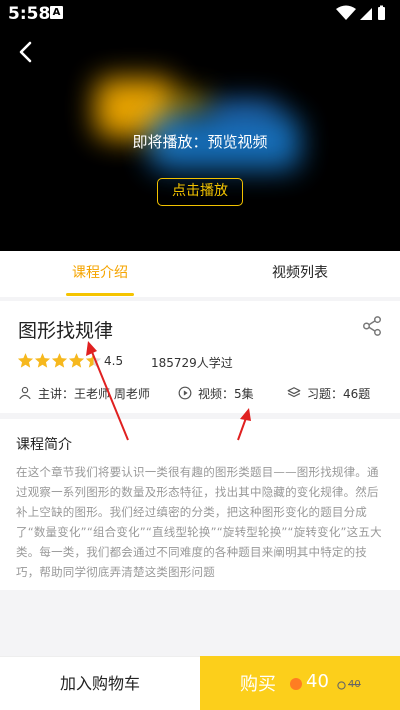 This screenshot has height=710, width=400. What do you see at coordinates (56, 12) in the screenshot?
I see `notification-icon: A` at bounding box center [56, 12].